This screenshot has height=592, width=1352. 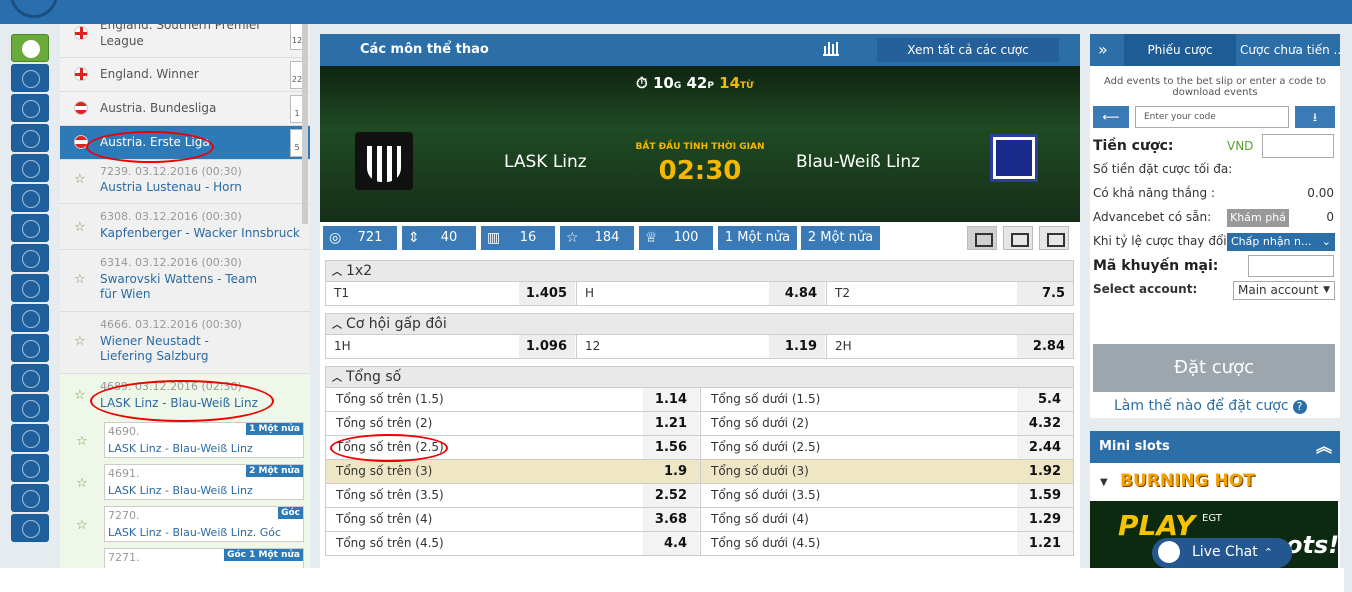 What do you see at coordinates (180, 349) in the screenshot?
I see `match-teams: Wiener Neustadt - Liefering Salzburg` at bounding box center [180, 349].